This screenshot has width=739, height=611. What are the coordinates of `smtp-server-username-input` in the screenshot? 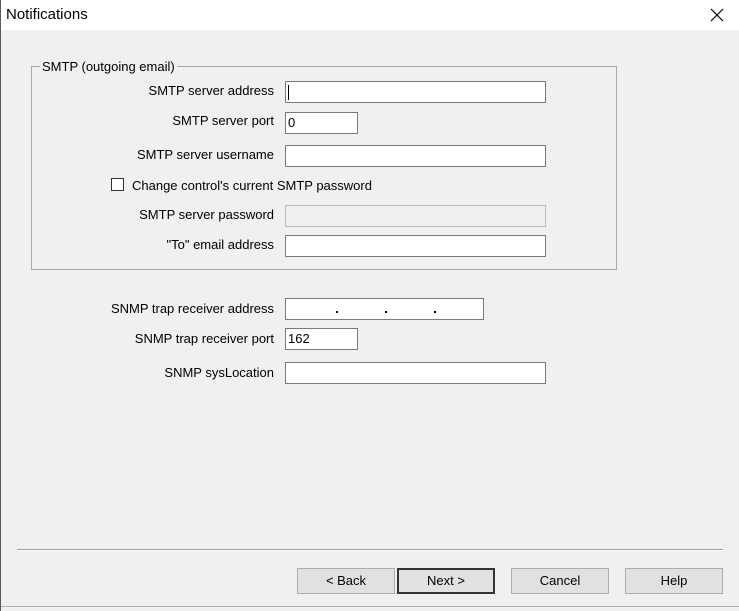 It's located at (415, 156).